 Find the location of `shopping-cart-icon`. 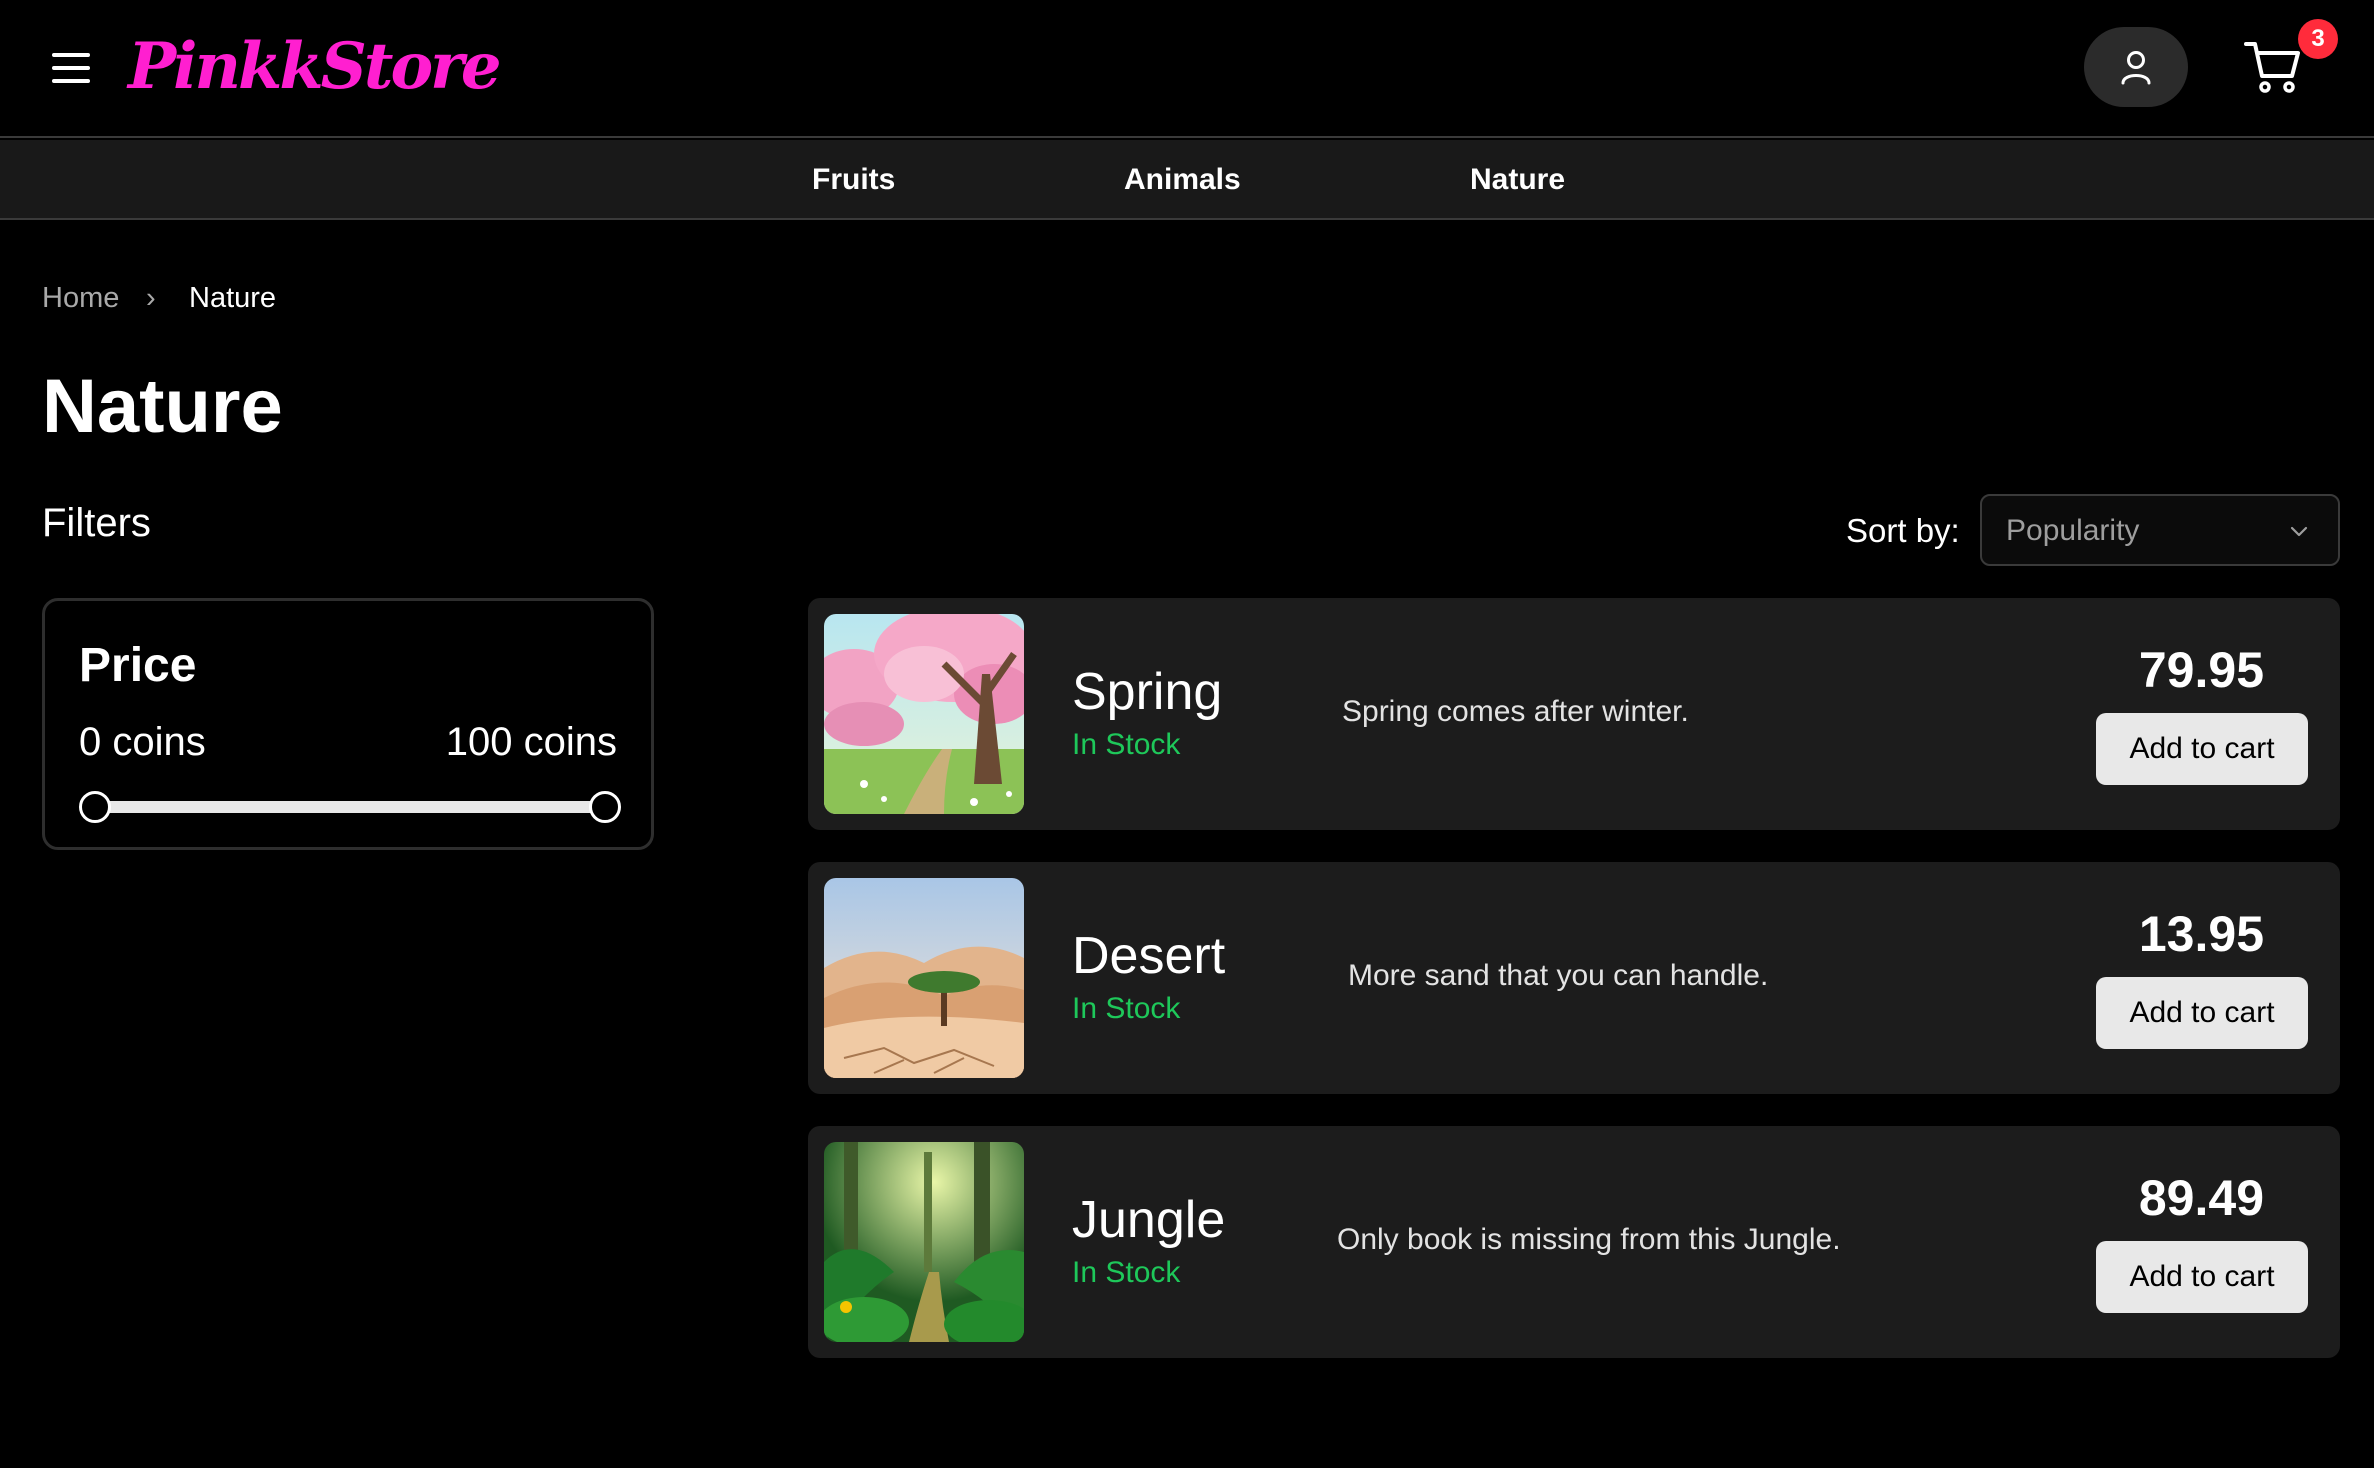

shopping-cart-icon is located at coordinates (2272, 67).